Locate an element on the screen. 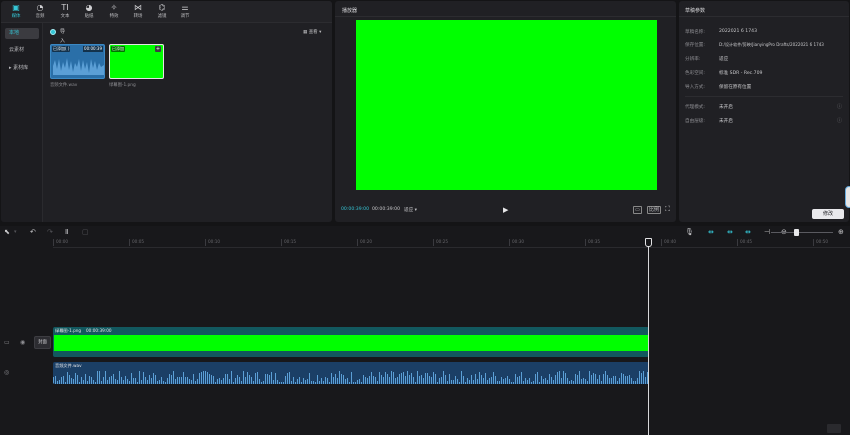 Image resolution: width=850 pixels, height=435 pixels. mute-icon: ◎ is located at coordinates (6, 372).